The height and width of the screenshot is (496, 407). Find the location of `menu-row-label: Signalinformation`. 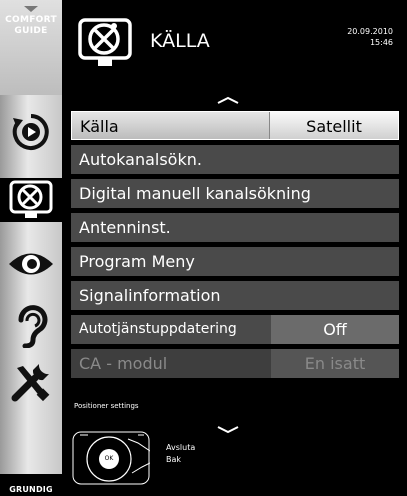

menu-row-label: Signalinformation is located at coordinates (150, 295).